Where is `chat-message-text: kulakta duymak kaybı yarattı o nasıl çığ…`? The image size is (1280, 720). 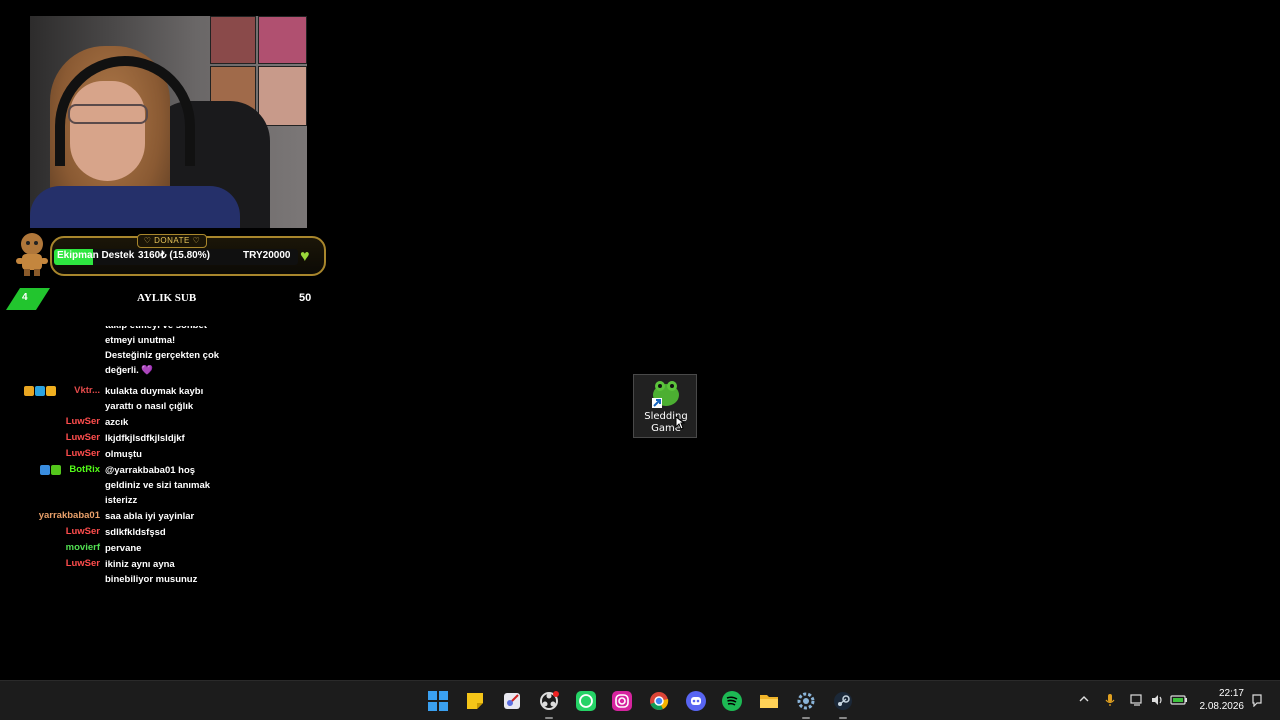
chat-message-text: kulakta duymak kaybı yarattı o nasıl çığ… is located at coordinates (154, 399).